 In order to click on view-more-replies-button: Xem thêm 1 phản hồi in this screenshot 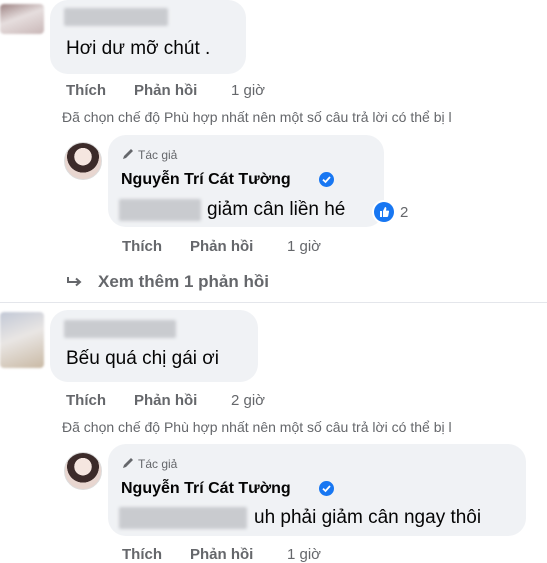, I will do `click(183, 282)`.